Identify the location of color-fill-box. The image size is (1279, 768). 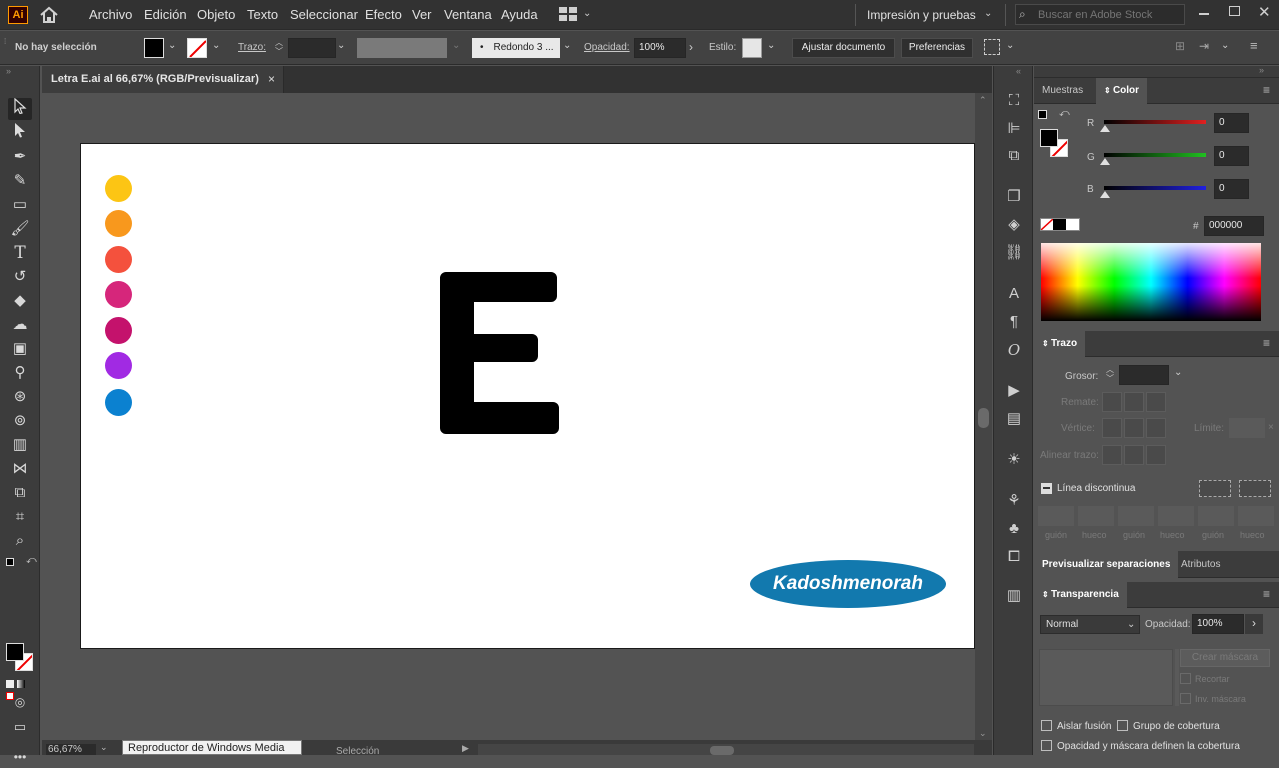
(1049, 138).